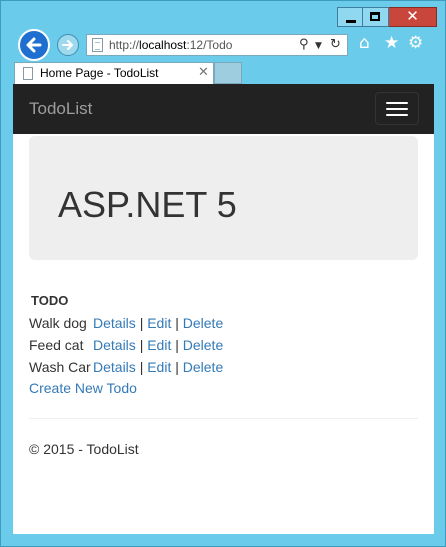  What do you see at coordinates (335, 44) in the screenshot?
I see `refresh-icon: ↻` at bounding box center [335, 44].